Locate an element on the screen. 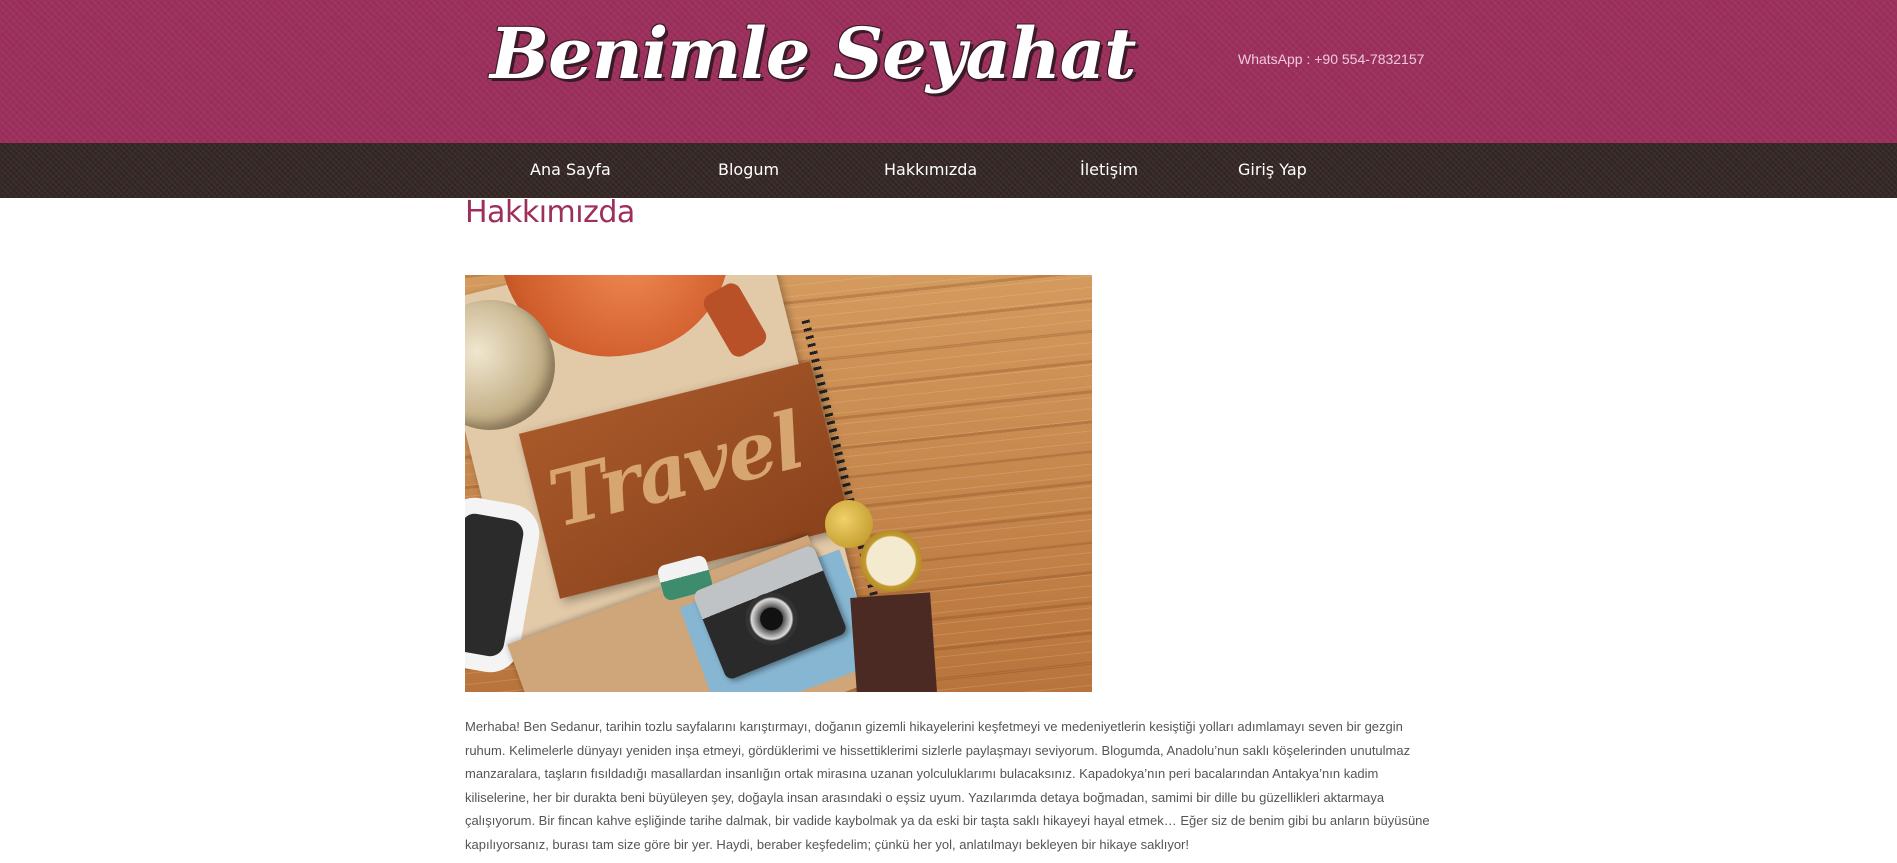 The width and height of the screenshot is (1897, 863). nav-item-giris-yap: Giriş Yap is located at coordinates (1272, 169).